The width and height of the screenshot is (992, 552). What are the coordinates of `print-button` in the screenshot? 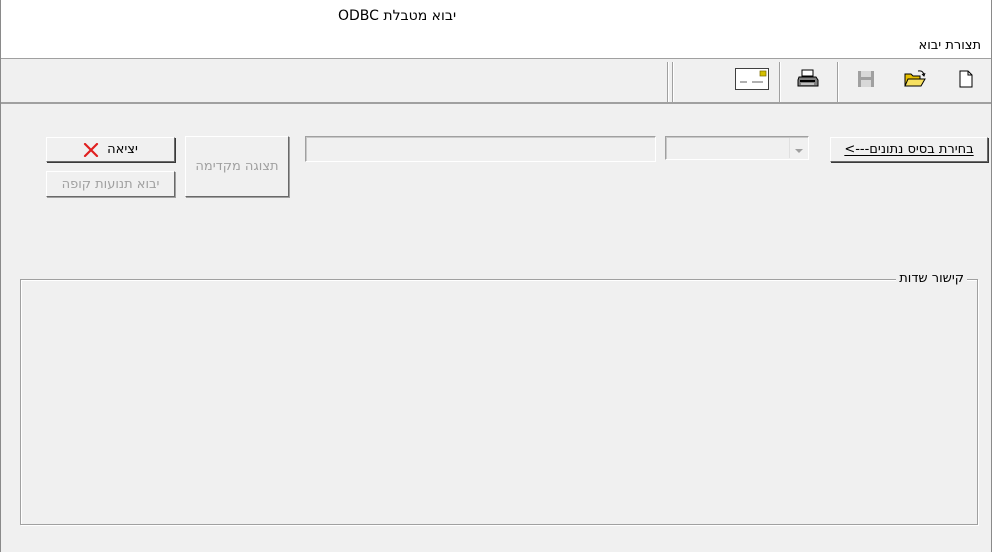 It's located at (808, 81).